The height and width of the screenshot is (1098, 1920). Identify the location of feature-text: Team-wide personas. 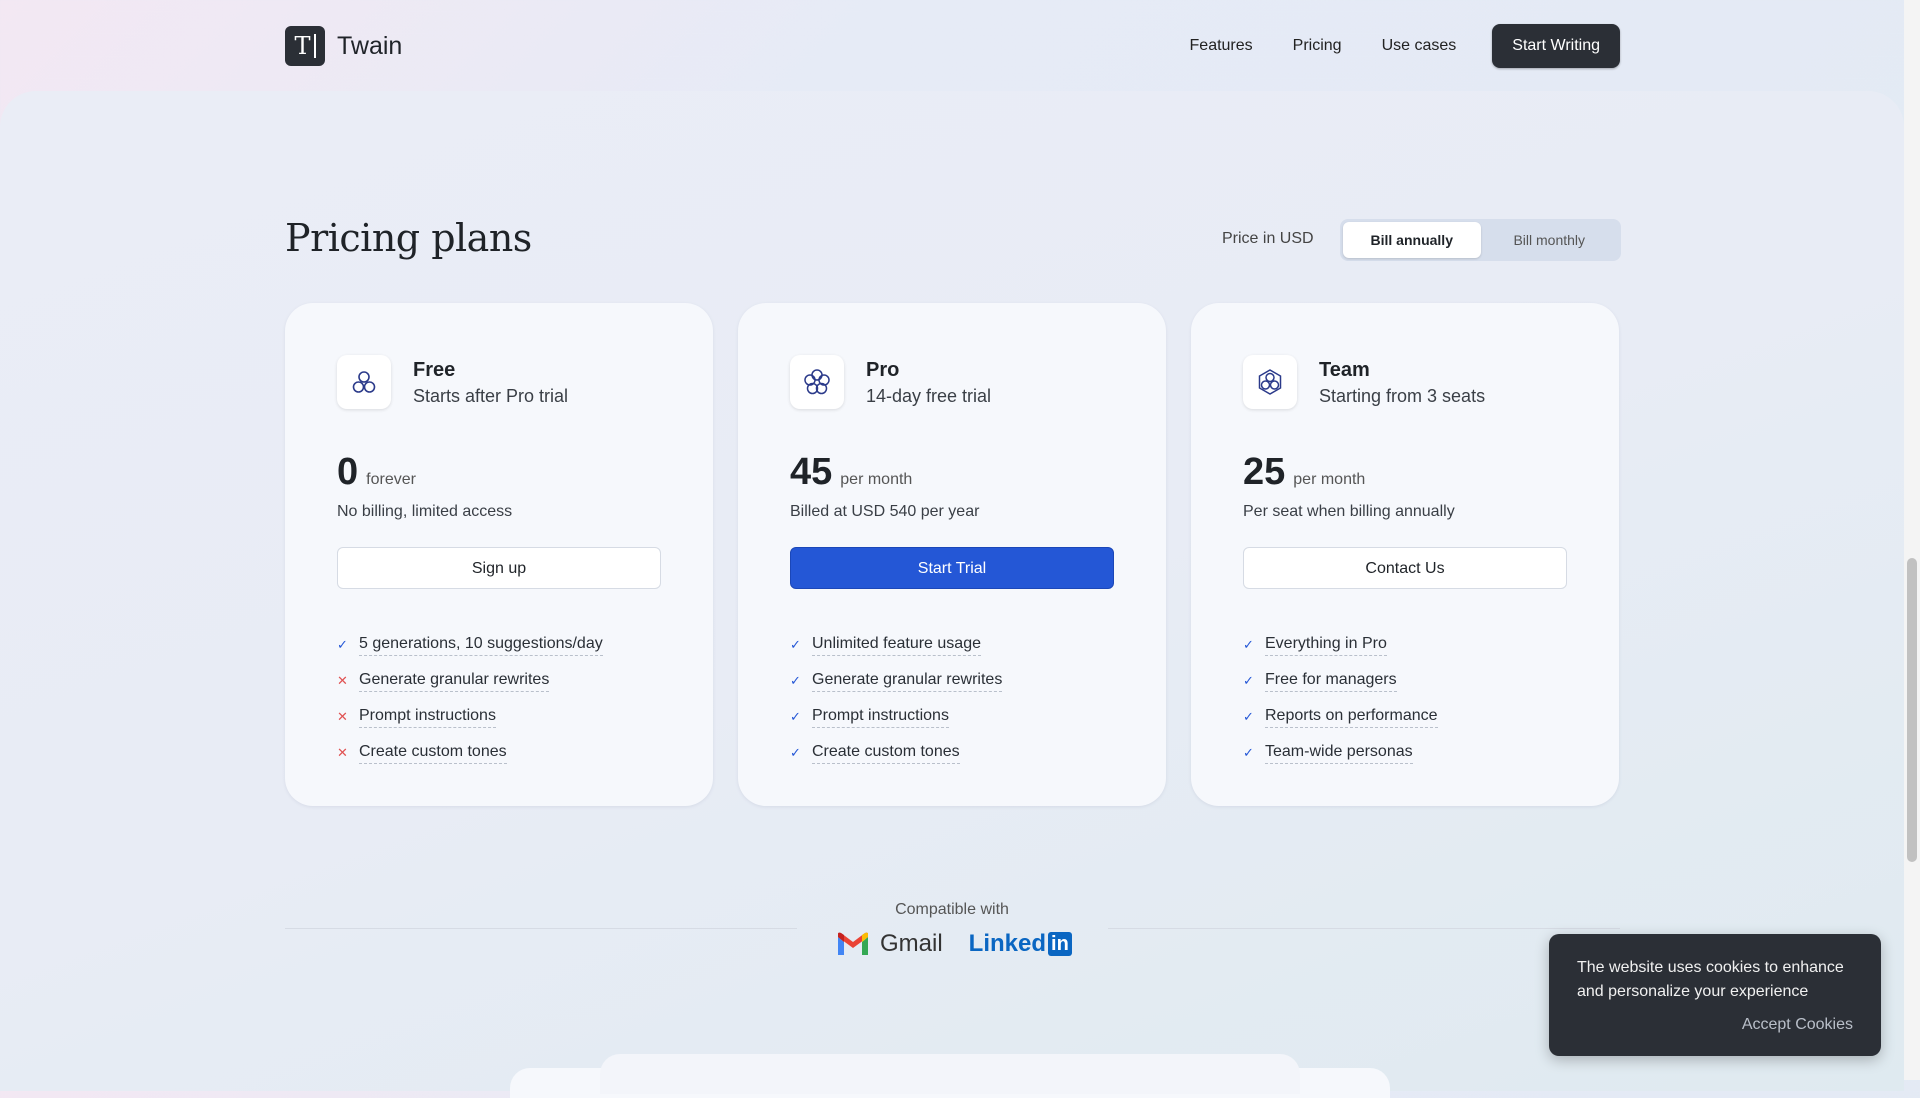
(1339, 753).